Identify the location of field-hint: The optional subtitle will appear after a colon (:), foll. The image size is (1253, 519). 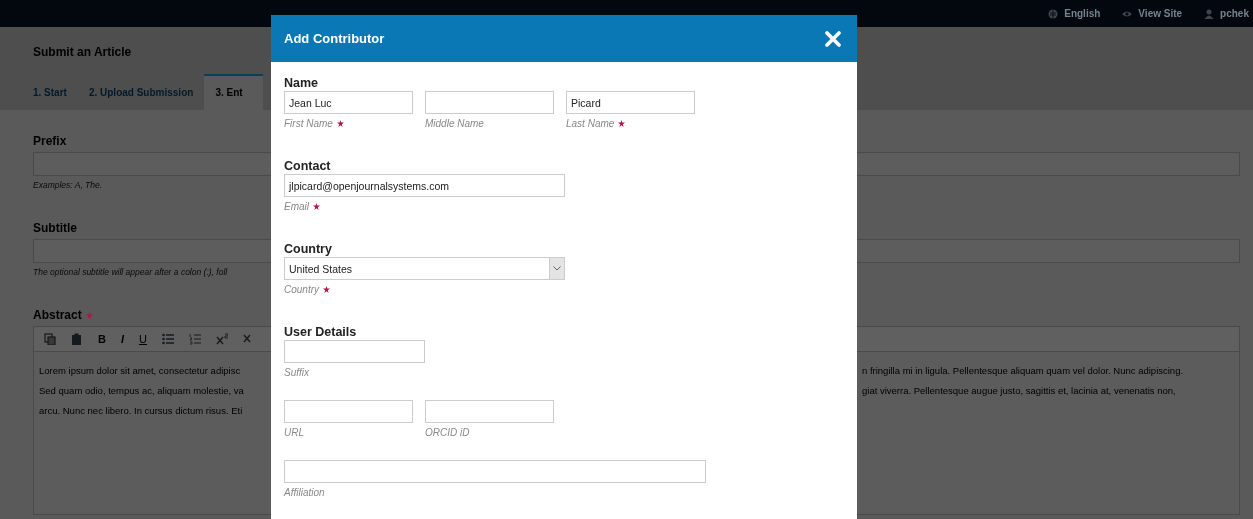
(130, 272).